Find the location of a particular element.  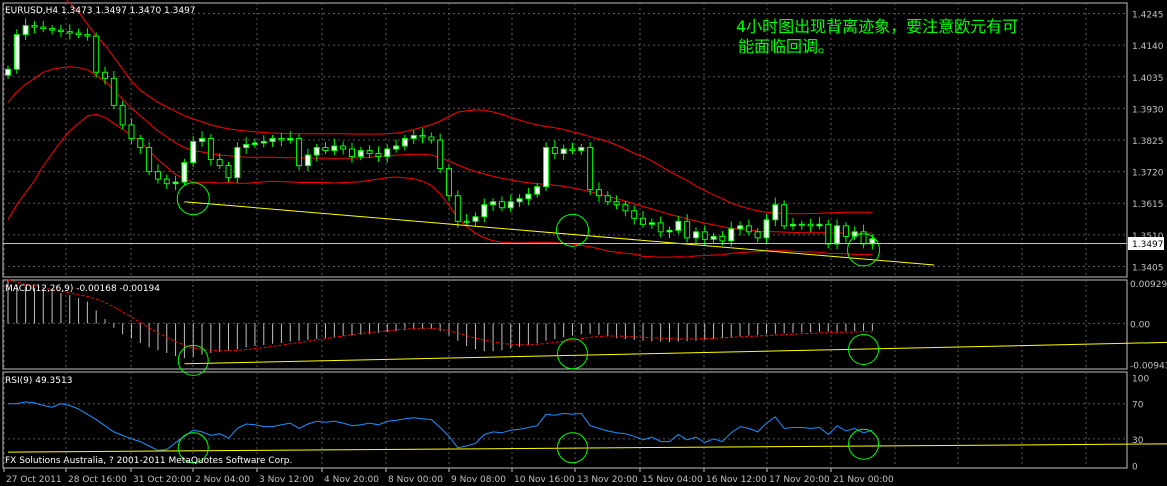

rsi-line is located at coordinates (440, 426).